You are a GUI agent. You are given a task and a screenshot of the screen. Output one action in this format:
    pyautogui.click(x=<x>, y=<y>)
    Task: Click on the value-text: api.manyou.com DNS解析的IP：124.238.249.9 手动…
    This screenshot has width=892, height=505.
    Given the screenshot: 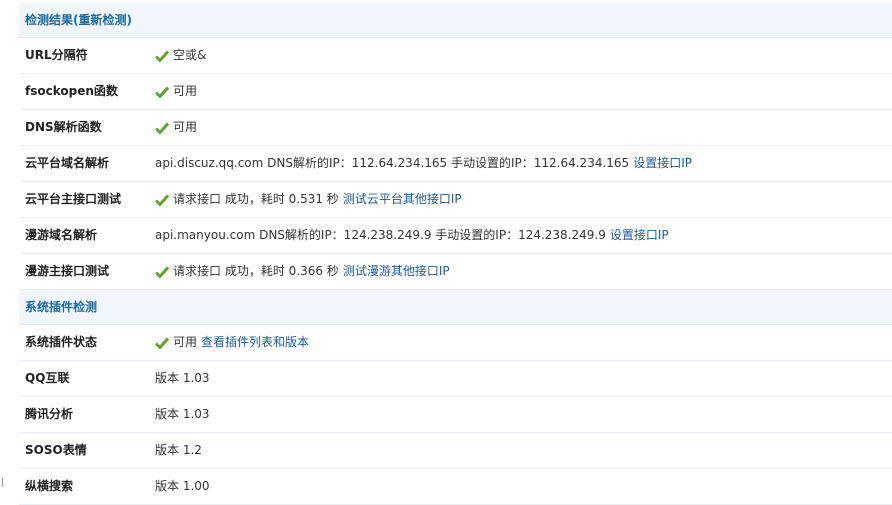 What is the action you would take?
    pyautogui.click(x=380, y=235)
    